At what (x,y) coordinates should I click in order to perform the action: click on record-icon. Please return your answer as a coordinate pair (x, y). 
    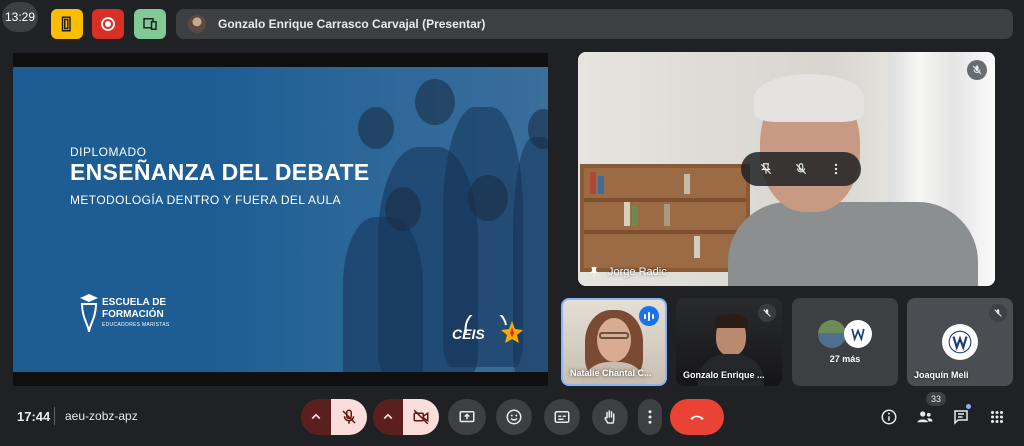
    Looking at the image, I should click on (108, 24).